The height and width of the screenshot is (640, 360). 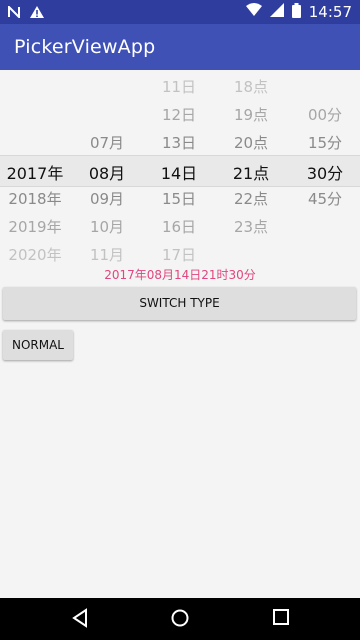 I want to click on status-left-icons, so click(x=26, y=12).